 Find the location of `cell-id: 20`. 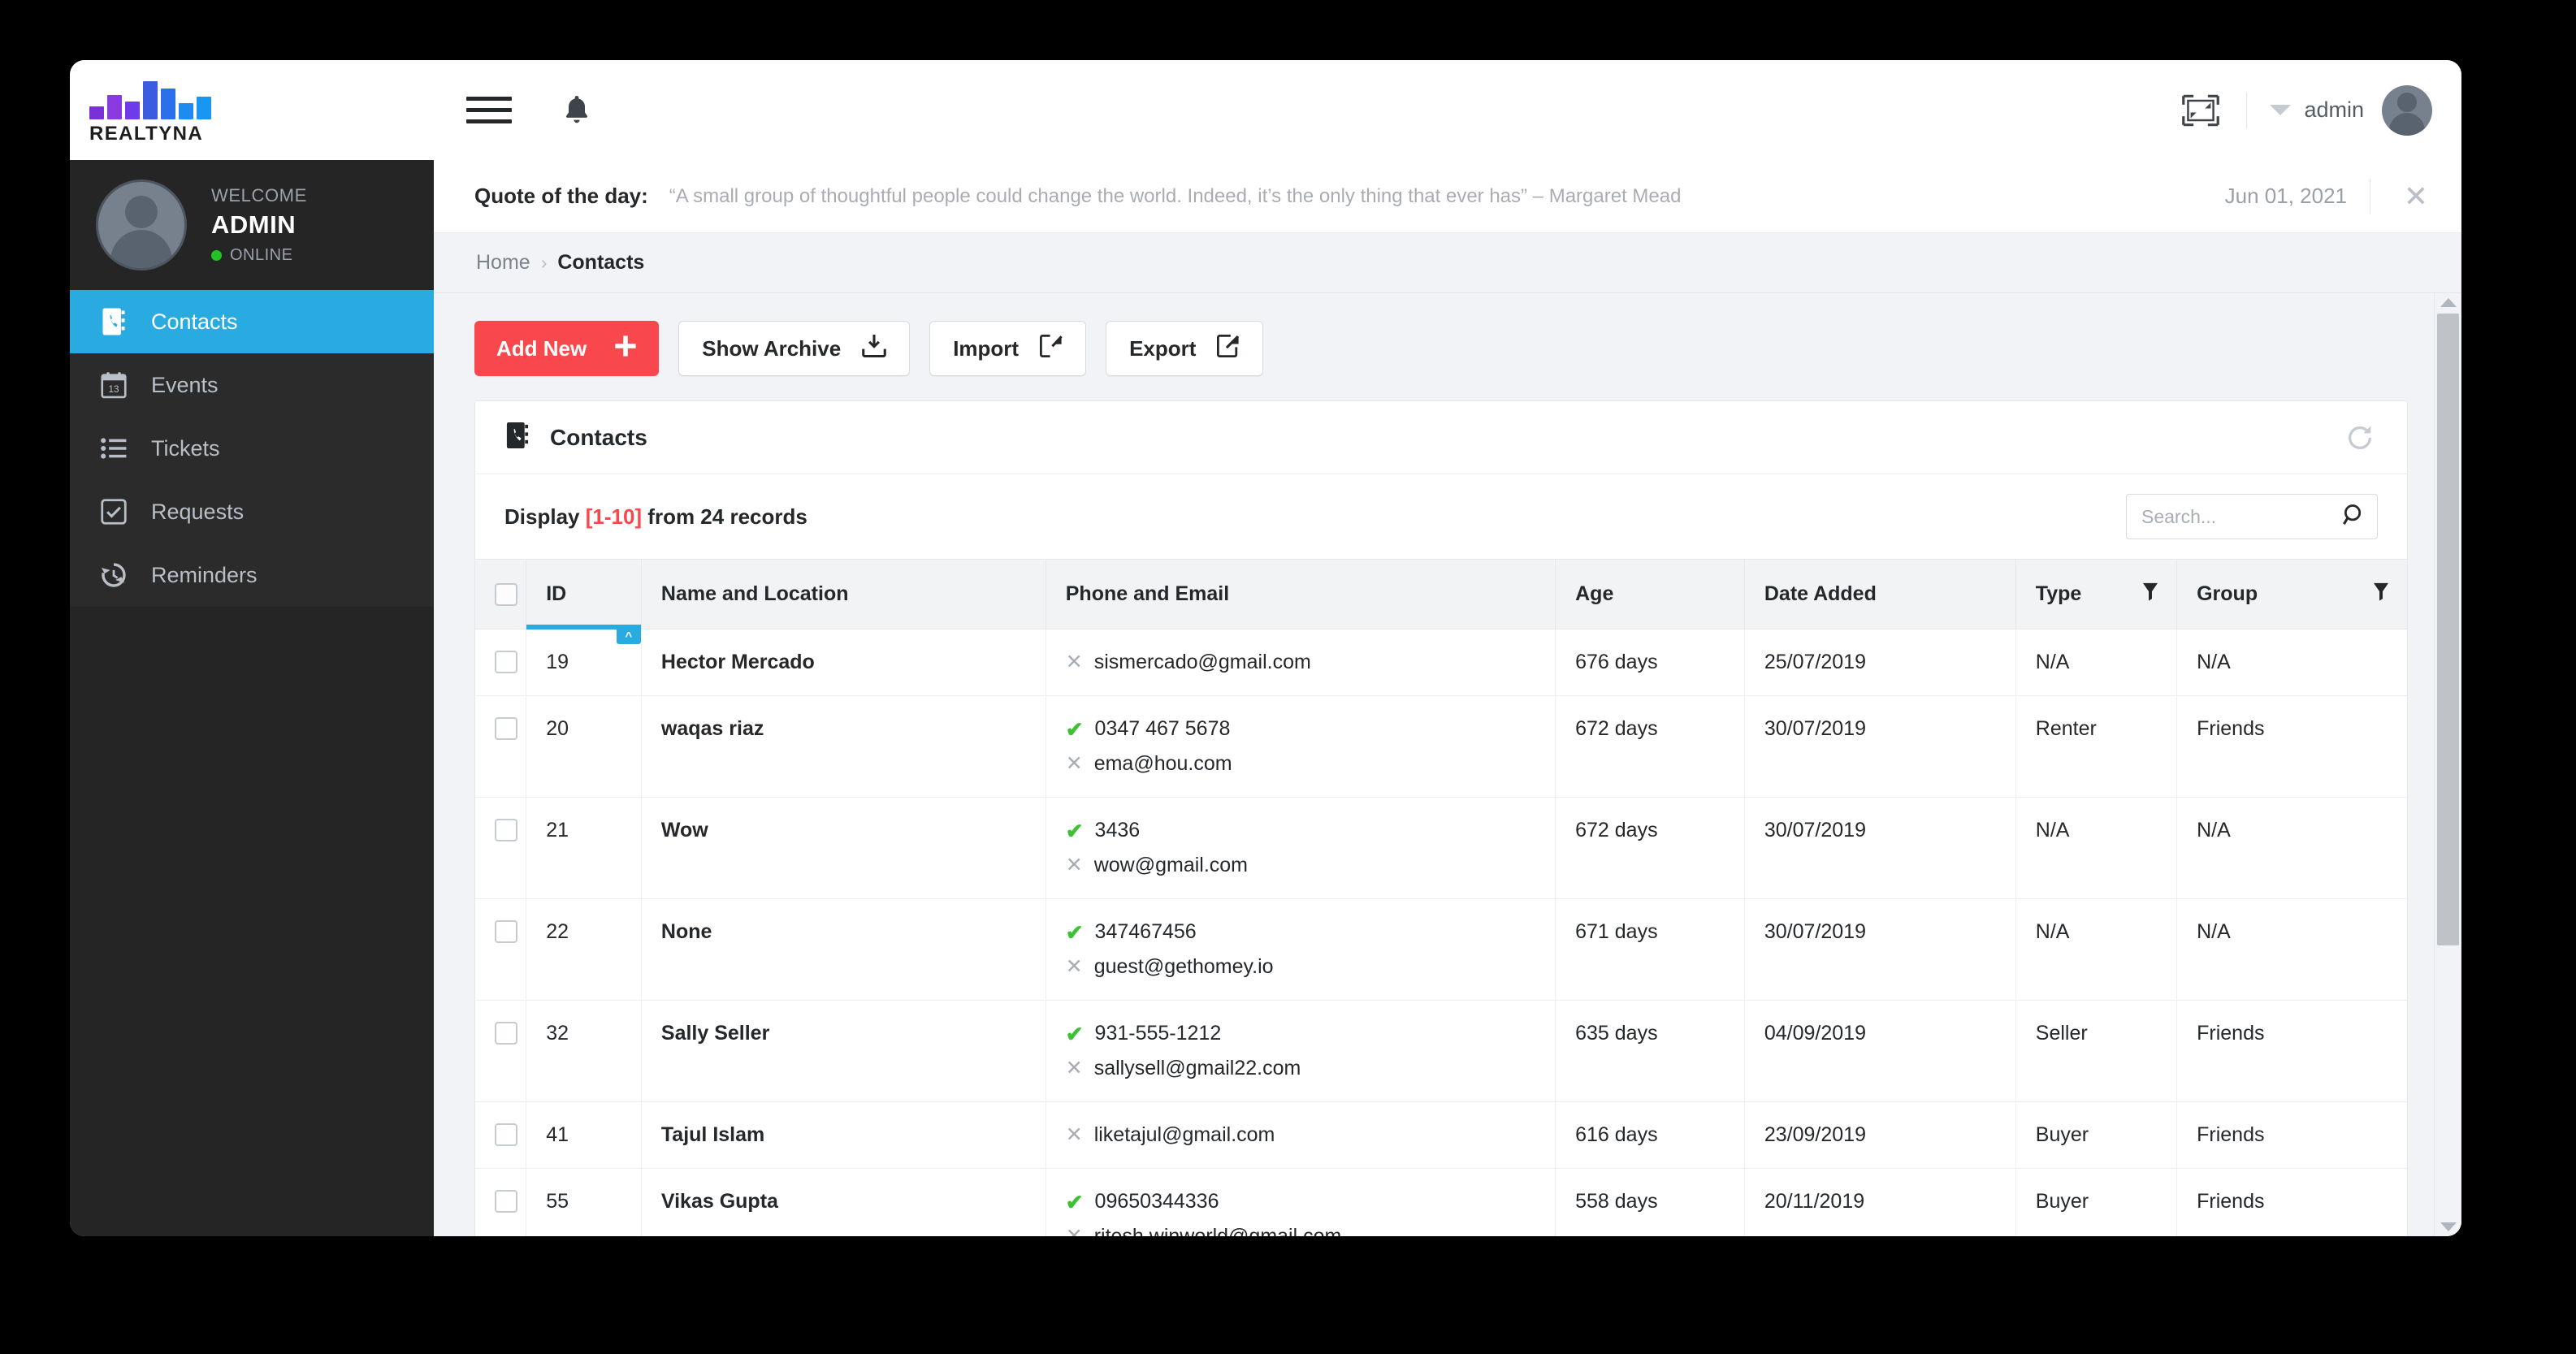

cell-id: 20 is located at coordinates (584, 747).